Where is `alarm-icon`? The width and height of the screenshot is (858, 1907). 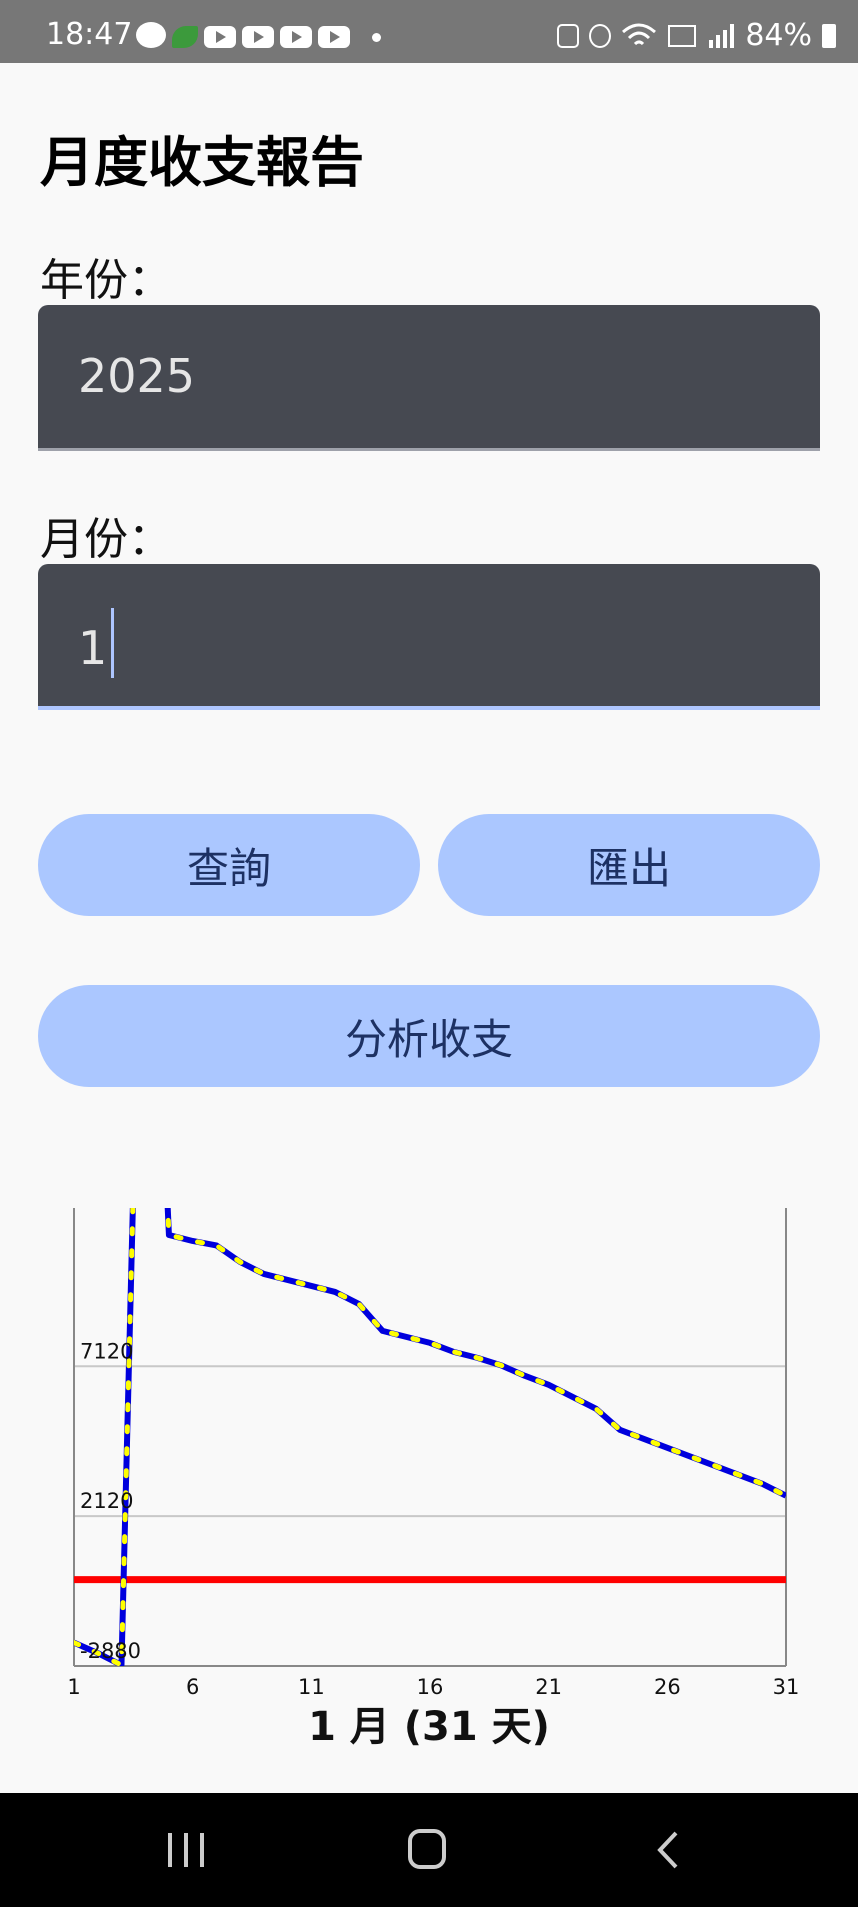 alarm-icon is located at coordinates (600, 35).